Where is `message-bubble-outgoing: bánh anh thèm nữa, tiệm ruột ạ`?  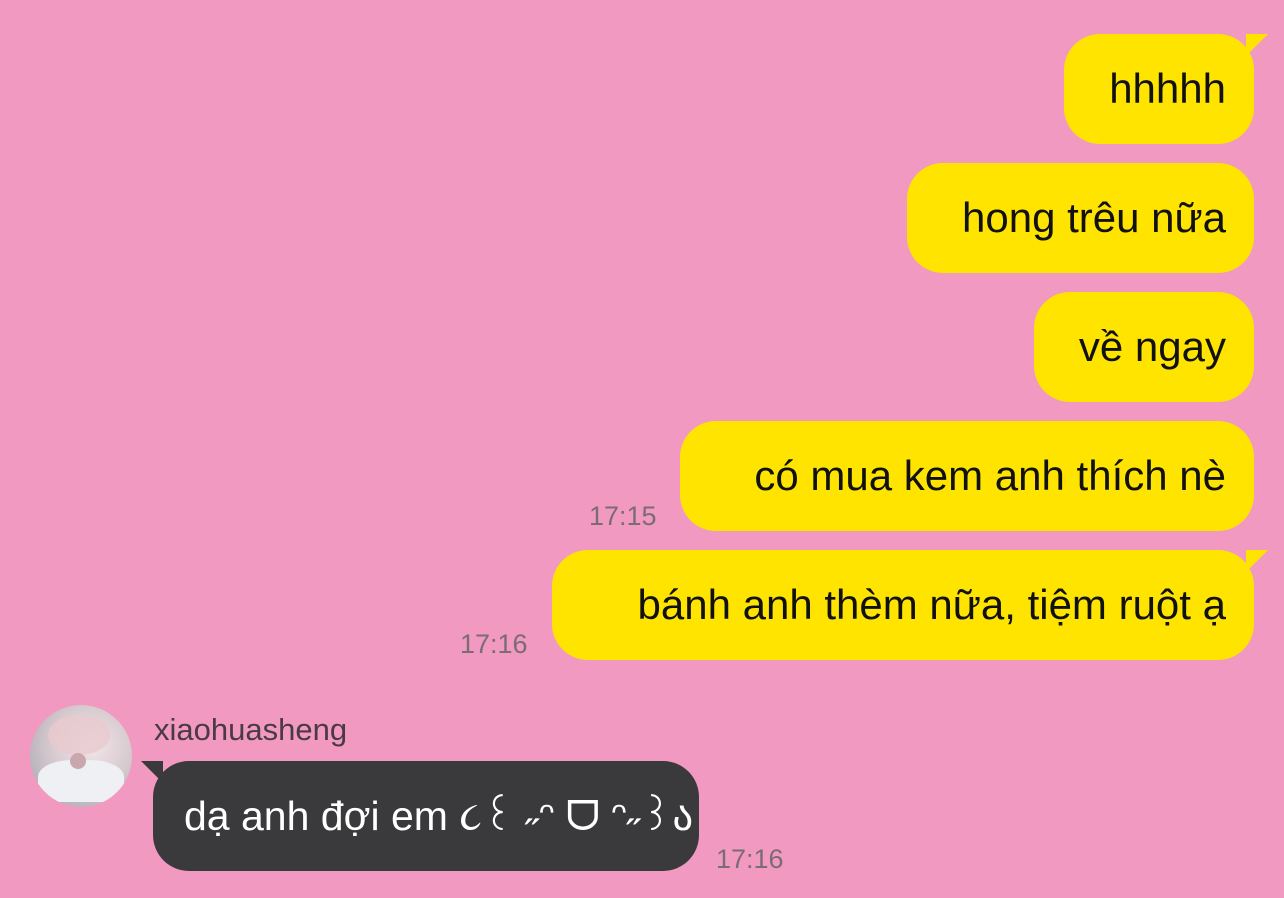 message-bubble-outgoing: bánh anh thèm nữa, tiệm ruột ạ is located at coordinates (910, 605).